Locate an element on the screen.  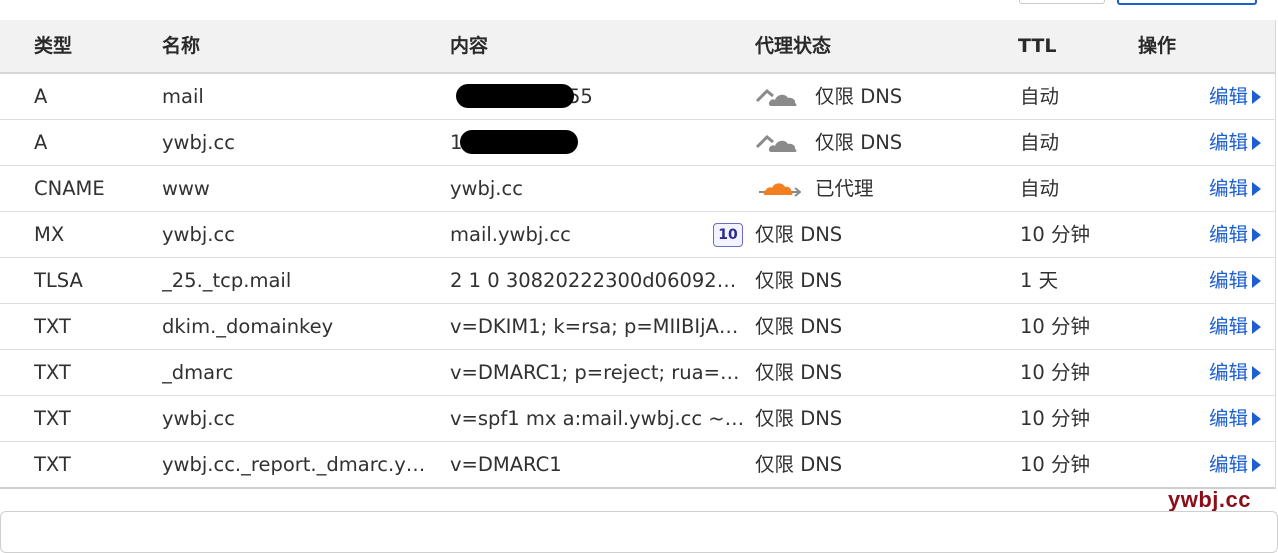
toolbar-primary-button is located at coordinates (1187, 2).